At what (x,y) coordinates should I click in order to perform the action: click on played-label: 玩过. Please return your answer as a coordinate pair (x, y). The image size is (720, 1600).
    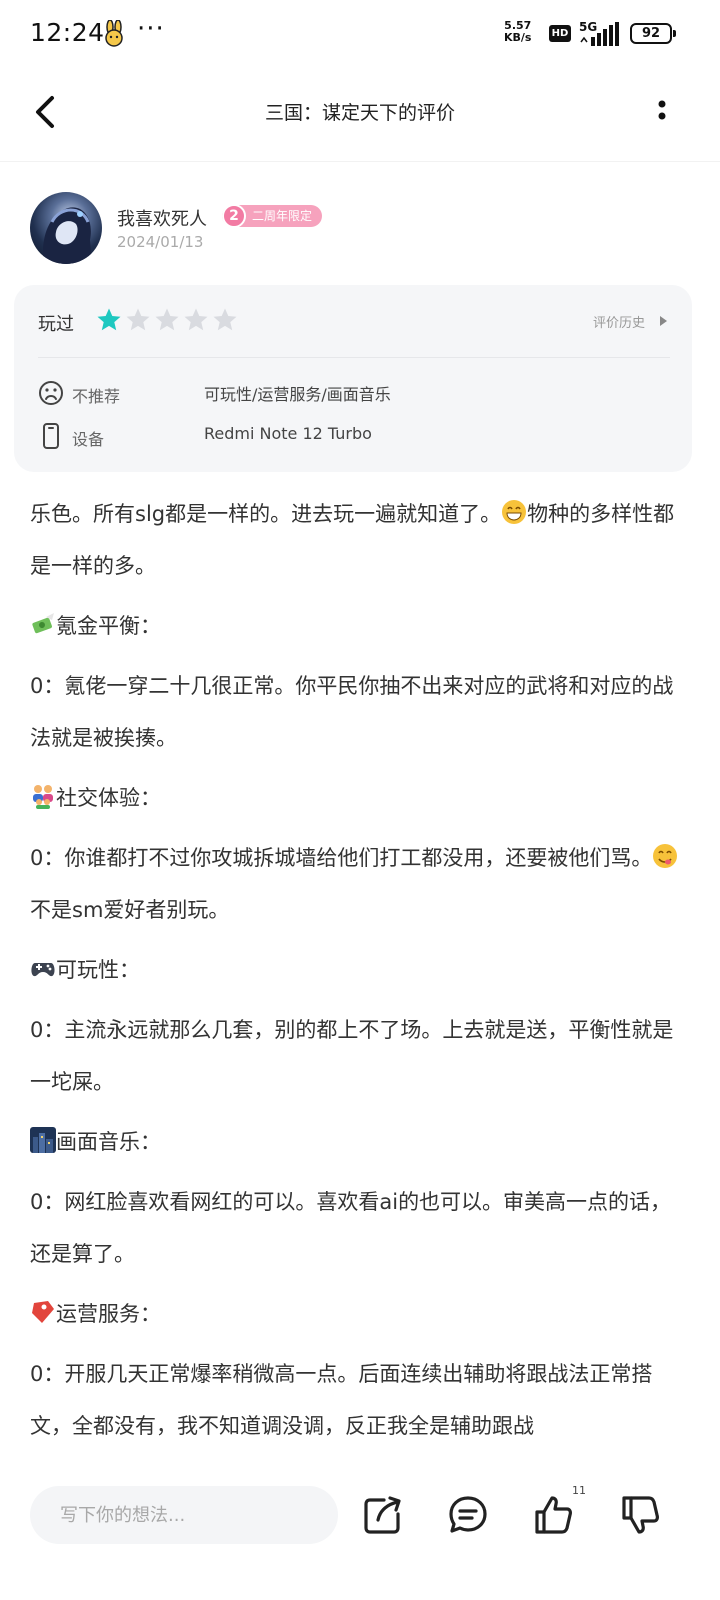
    Looking at the image, I should click on (56, 324).